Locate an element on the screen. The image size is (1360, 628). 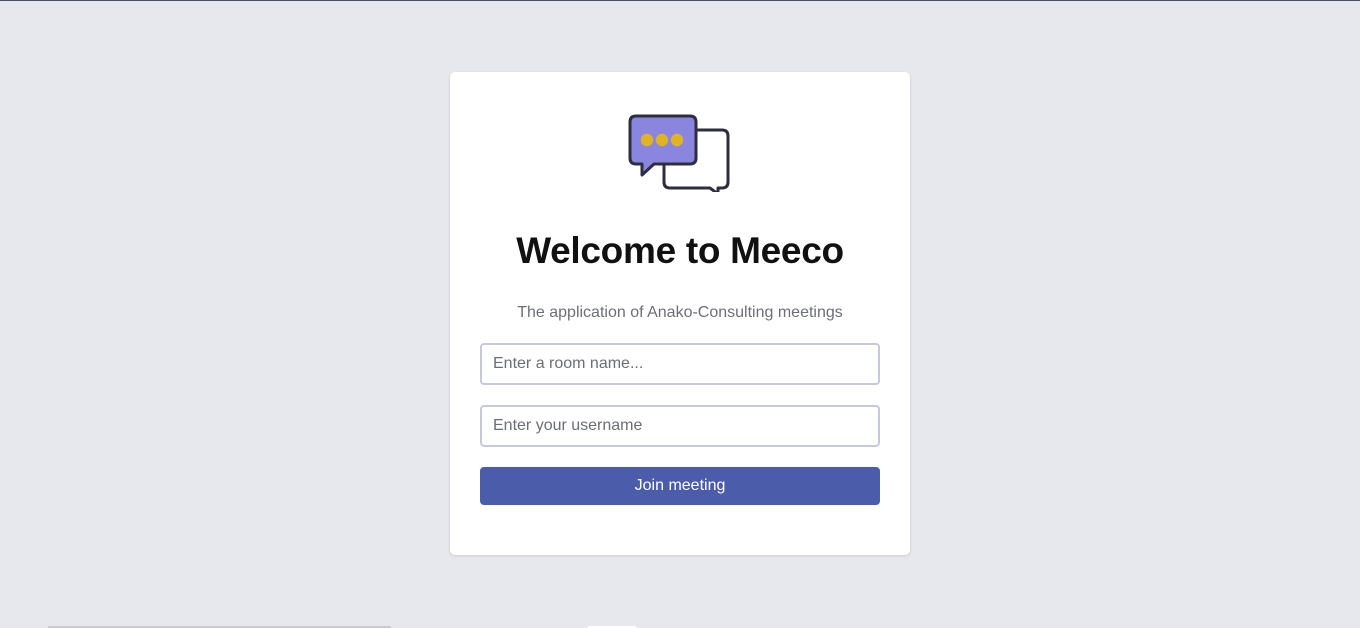
chat-bubbles-icon is located at coordinates (679, 153).